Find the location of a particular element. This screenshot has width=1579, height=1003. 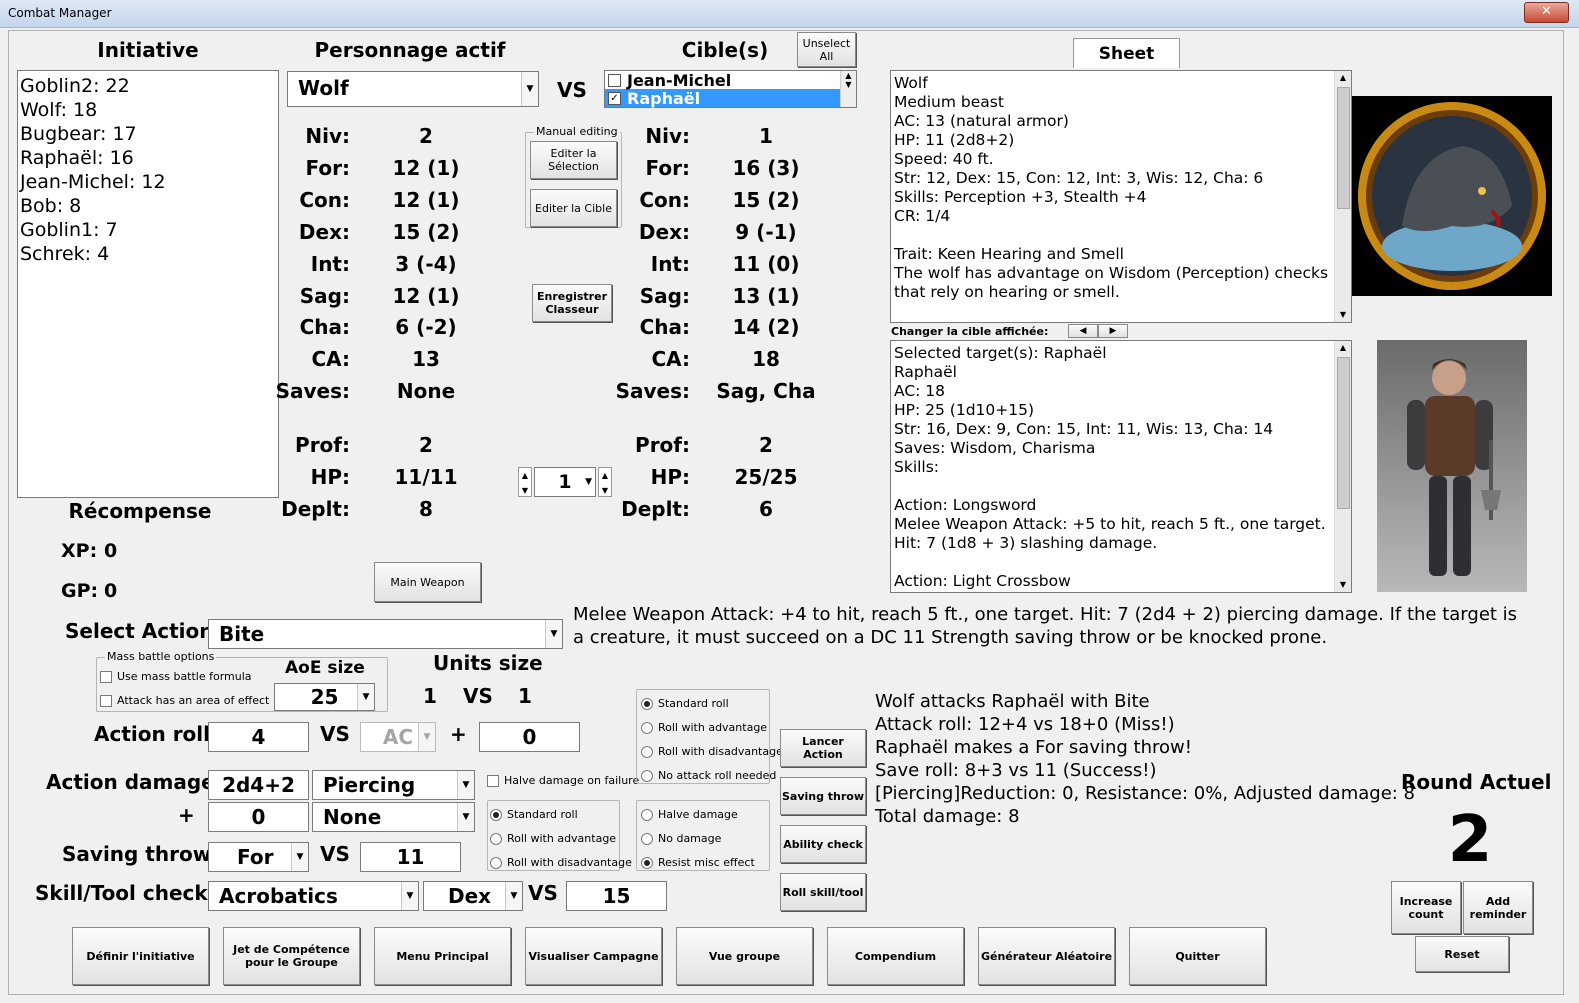

previous-target-button: ◀ is located at coordinates (1083, 331).